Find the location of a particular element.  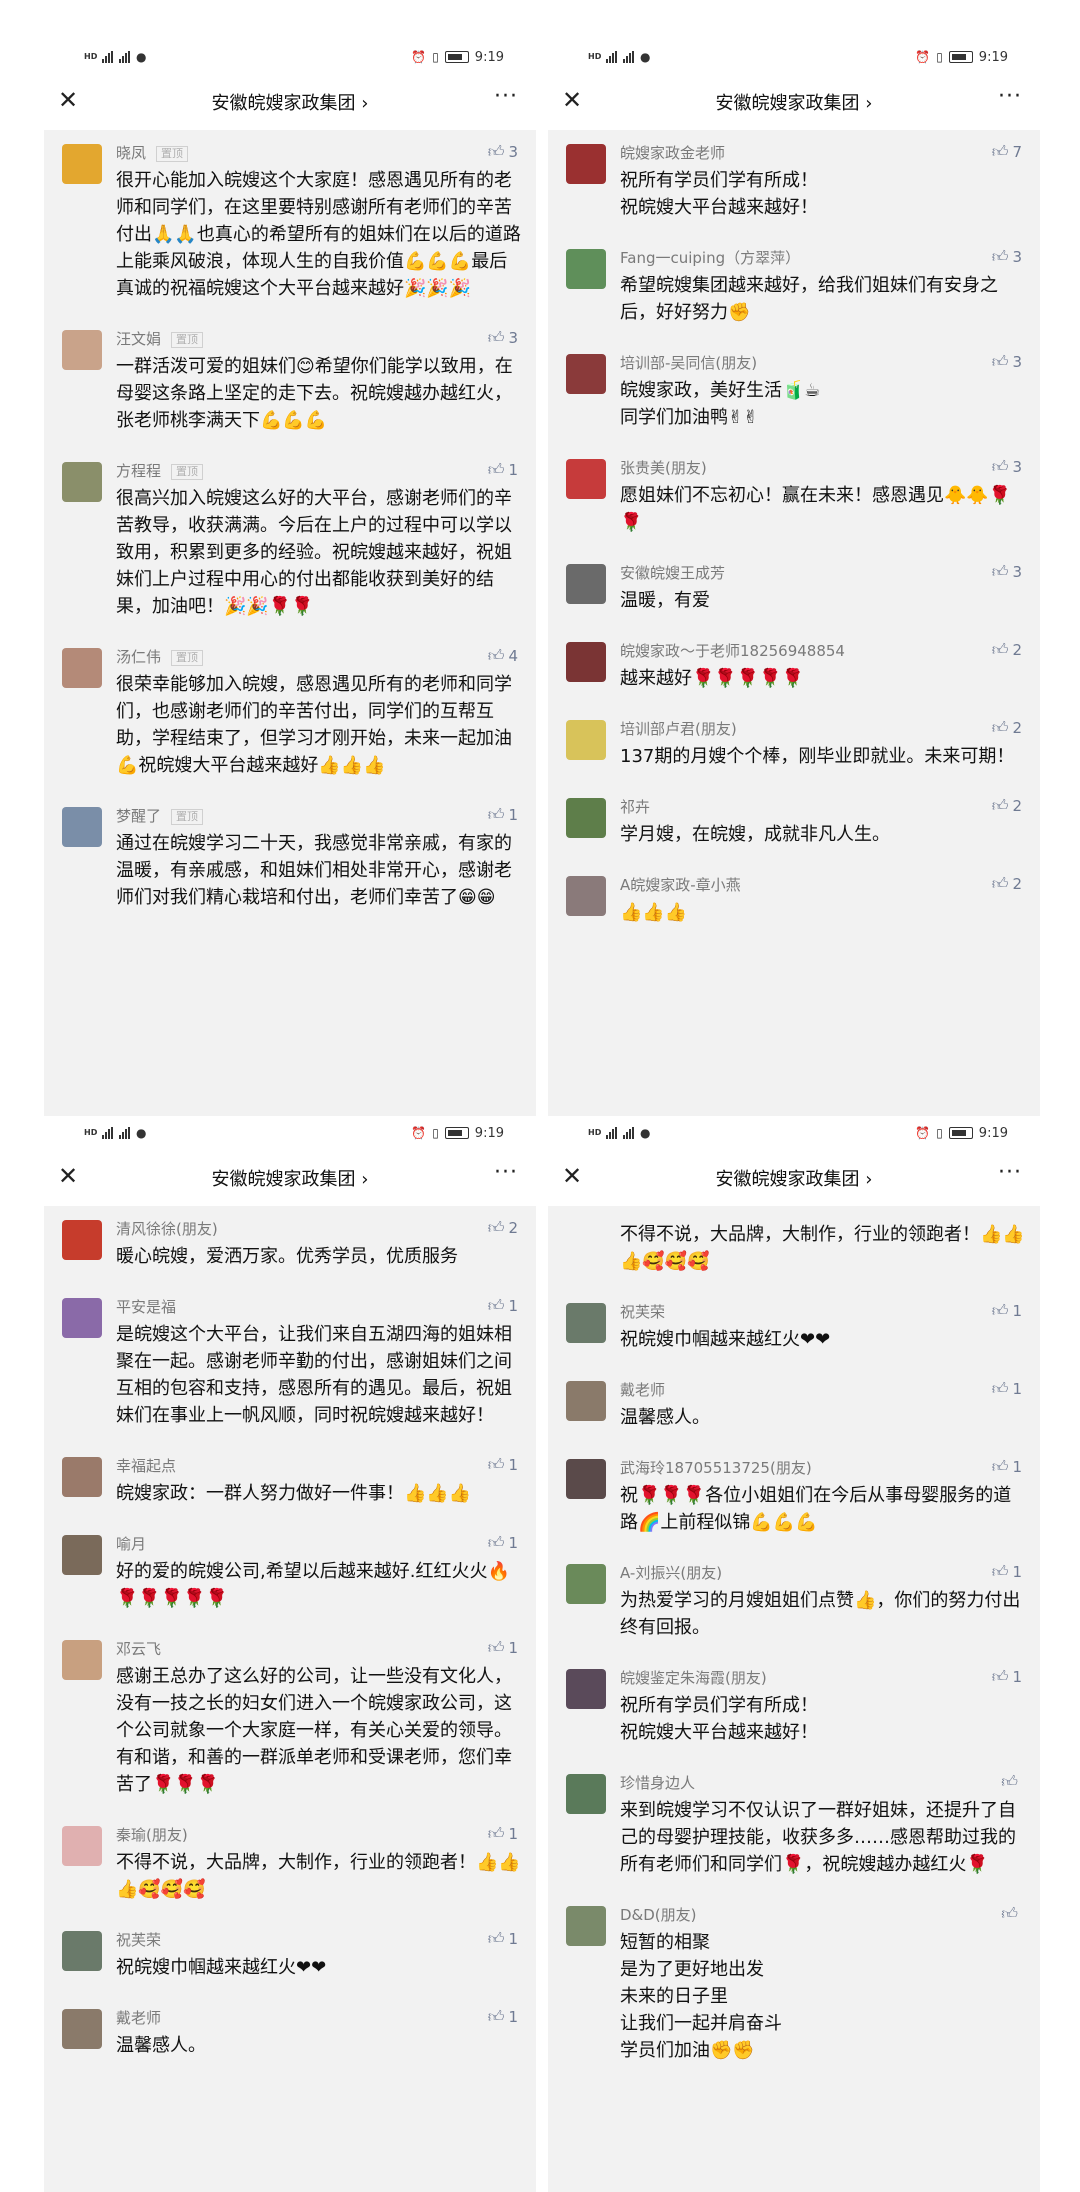

commenter-name: 汪文娟 置顶 is located at coordinates (320, 339).